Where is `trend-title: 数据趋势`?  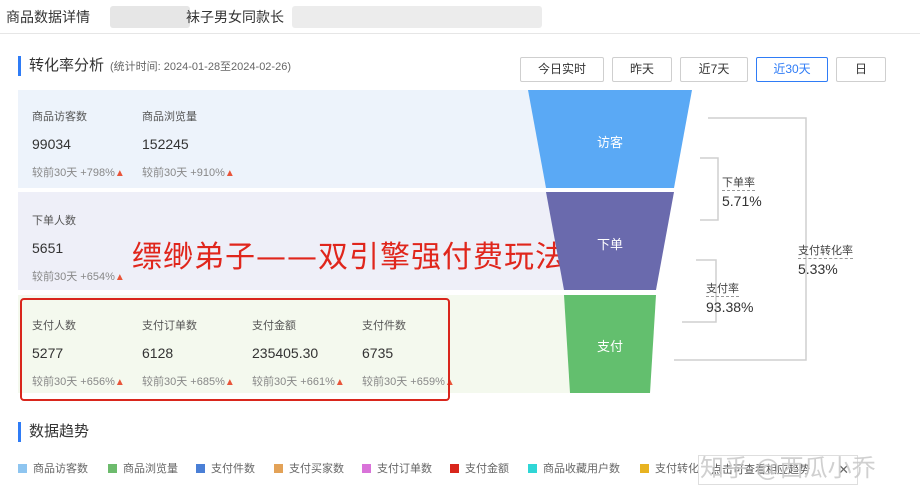
trend-title: 数据趋势 is located at coordinates (59, 431).